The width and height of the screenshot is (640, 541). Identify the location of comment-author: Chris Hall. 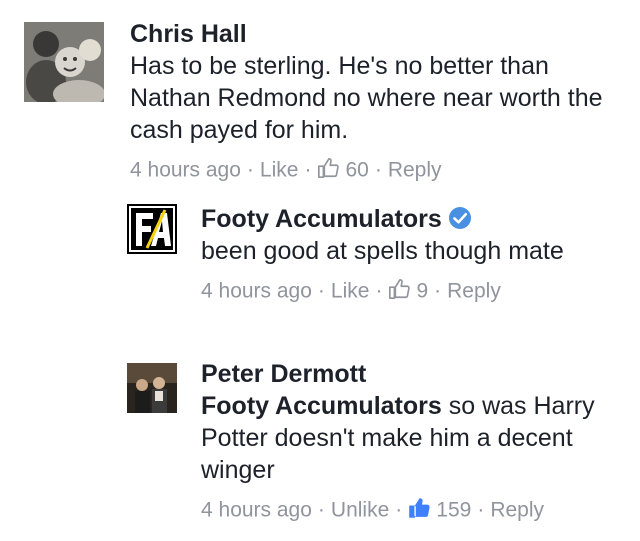
(375, 34).